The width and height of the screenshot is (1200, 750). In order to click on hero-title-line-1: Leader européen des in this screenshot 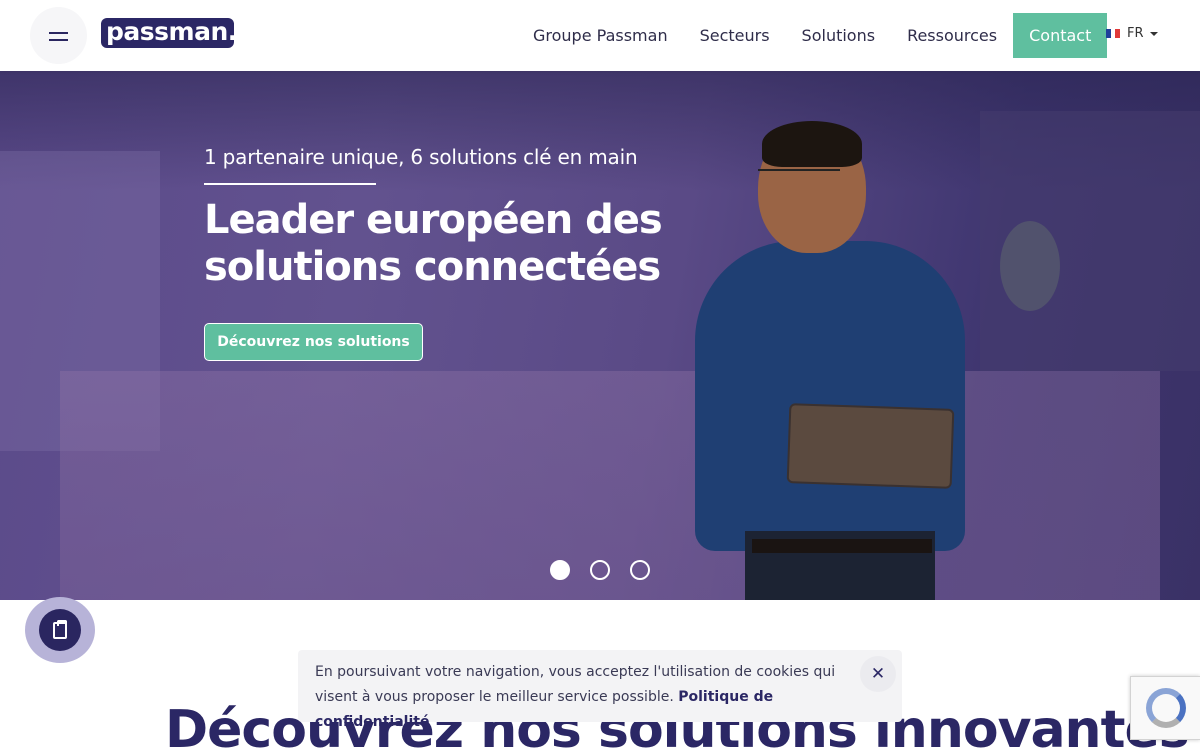, I will do `click(433, 220)`.